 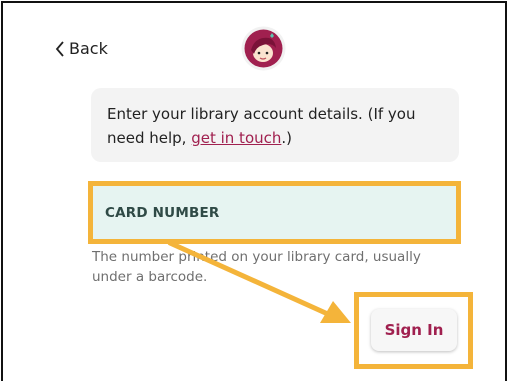 I want to click on back-label: Back, so click(x=88, y=48).